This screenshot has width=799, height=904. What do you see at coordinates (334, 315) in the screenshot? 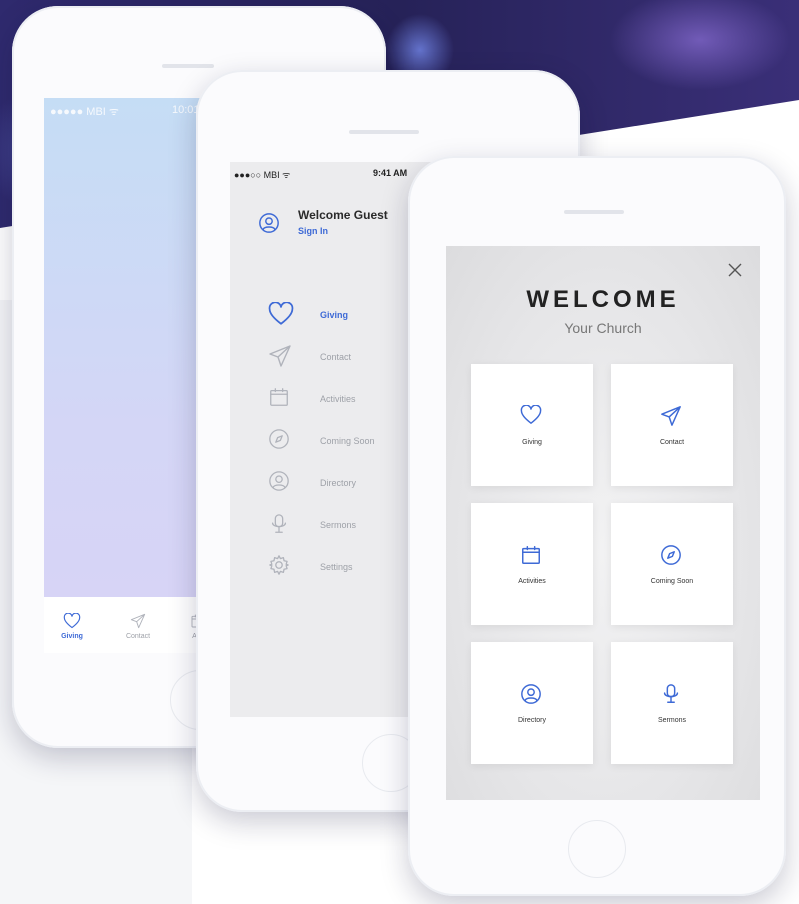
I see `menu-item-label: Giving` at bounding box center [334, 315].